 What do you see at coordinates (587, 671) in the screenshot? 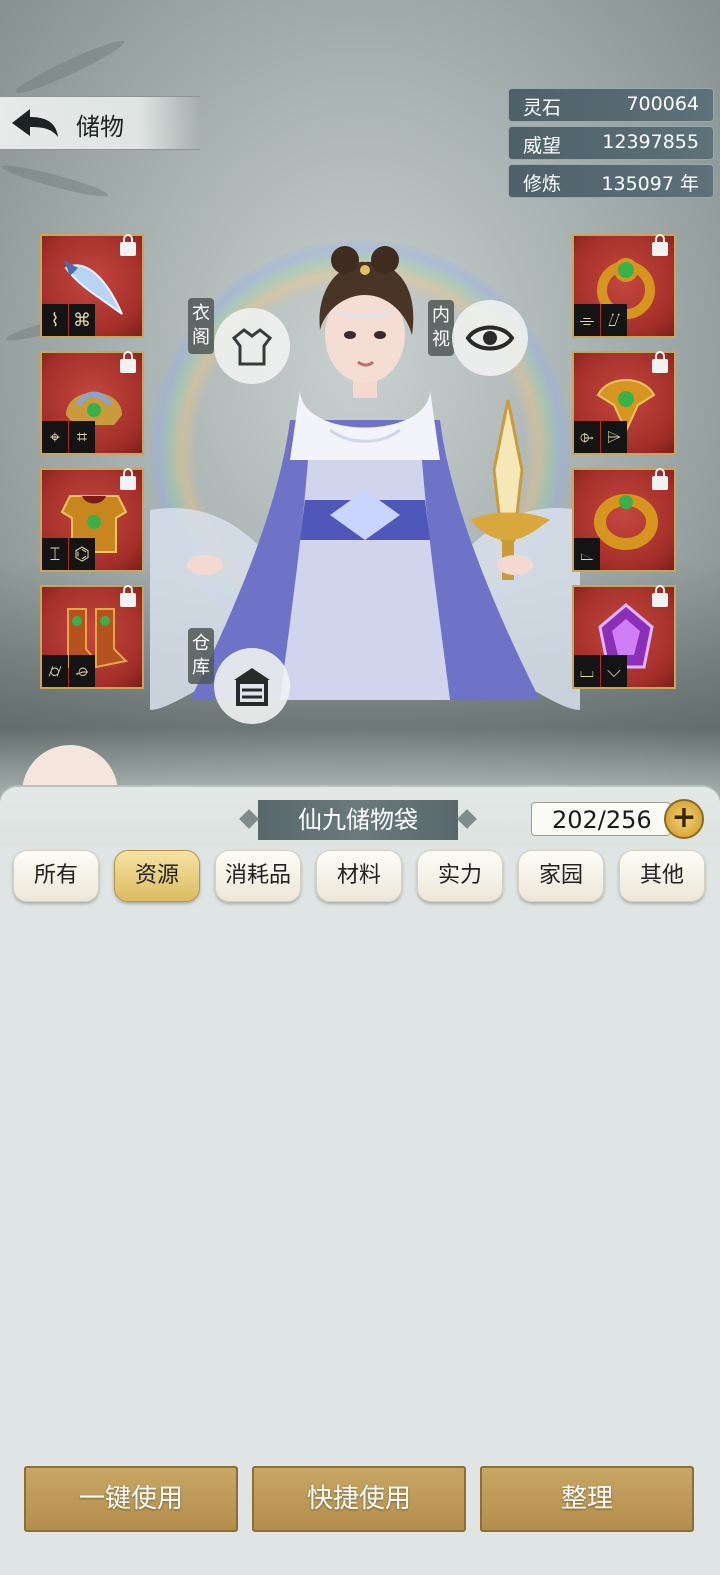
I see `rune-glyph: ⌴` at bounding box center [587, 671].